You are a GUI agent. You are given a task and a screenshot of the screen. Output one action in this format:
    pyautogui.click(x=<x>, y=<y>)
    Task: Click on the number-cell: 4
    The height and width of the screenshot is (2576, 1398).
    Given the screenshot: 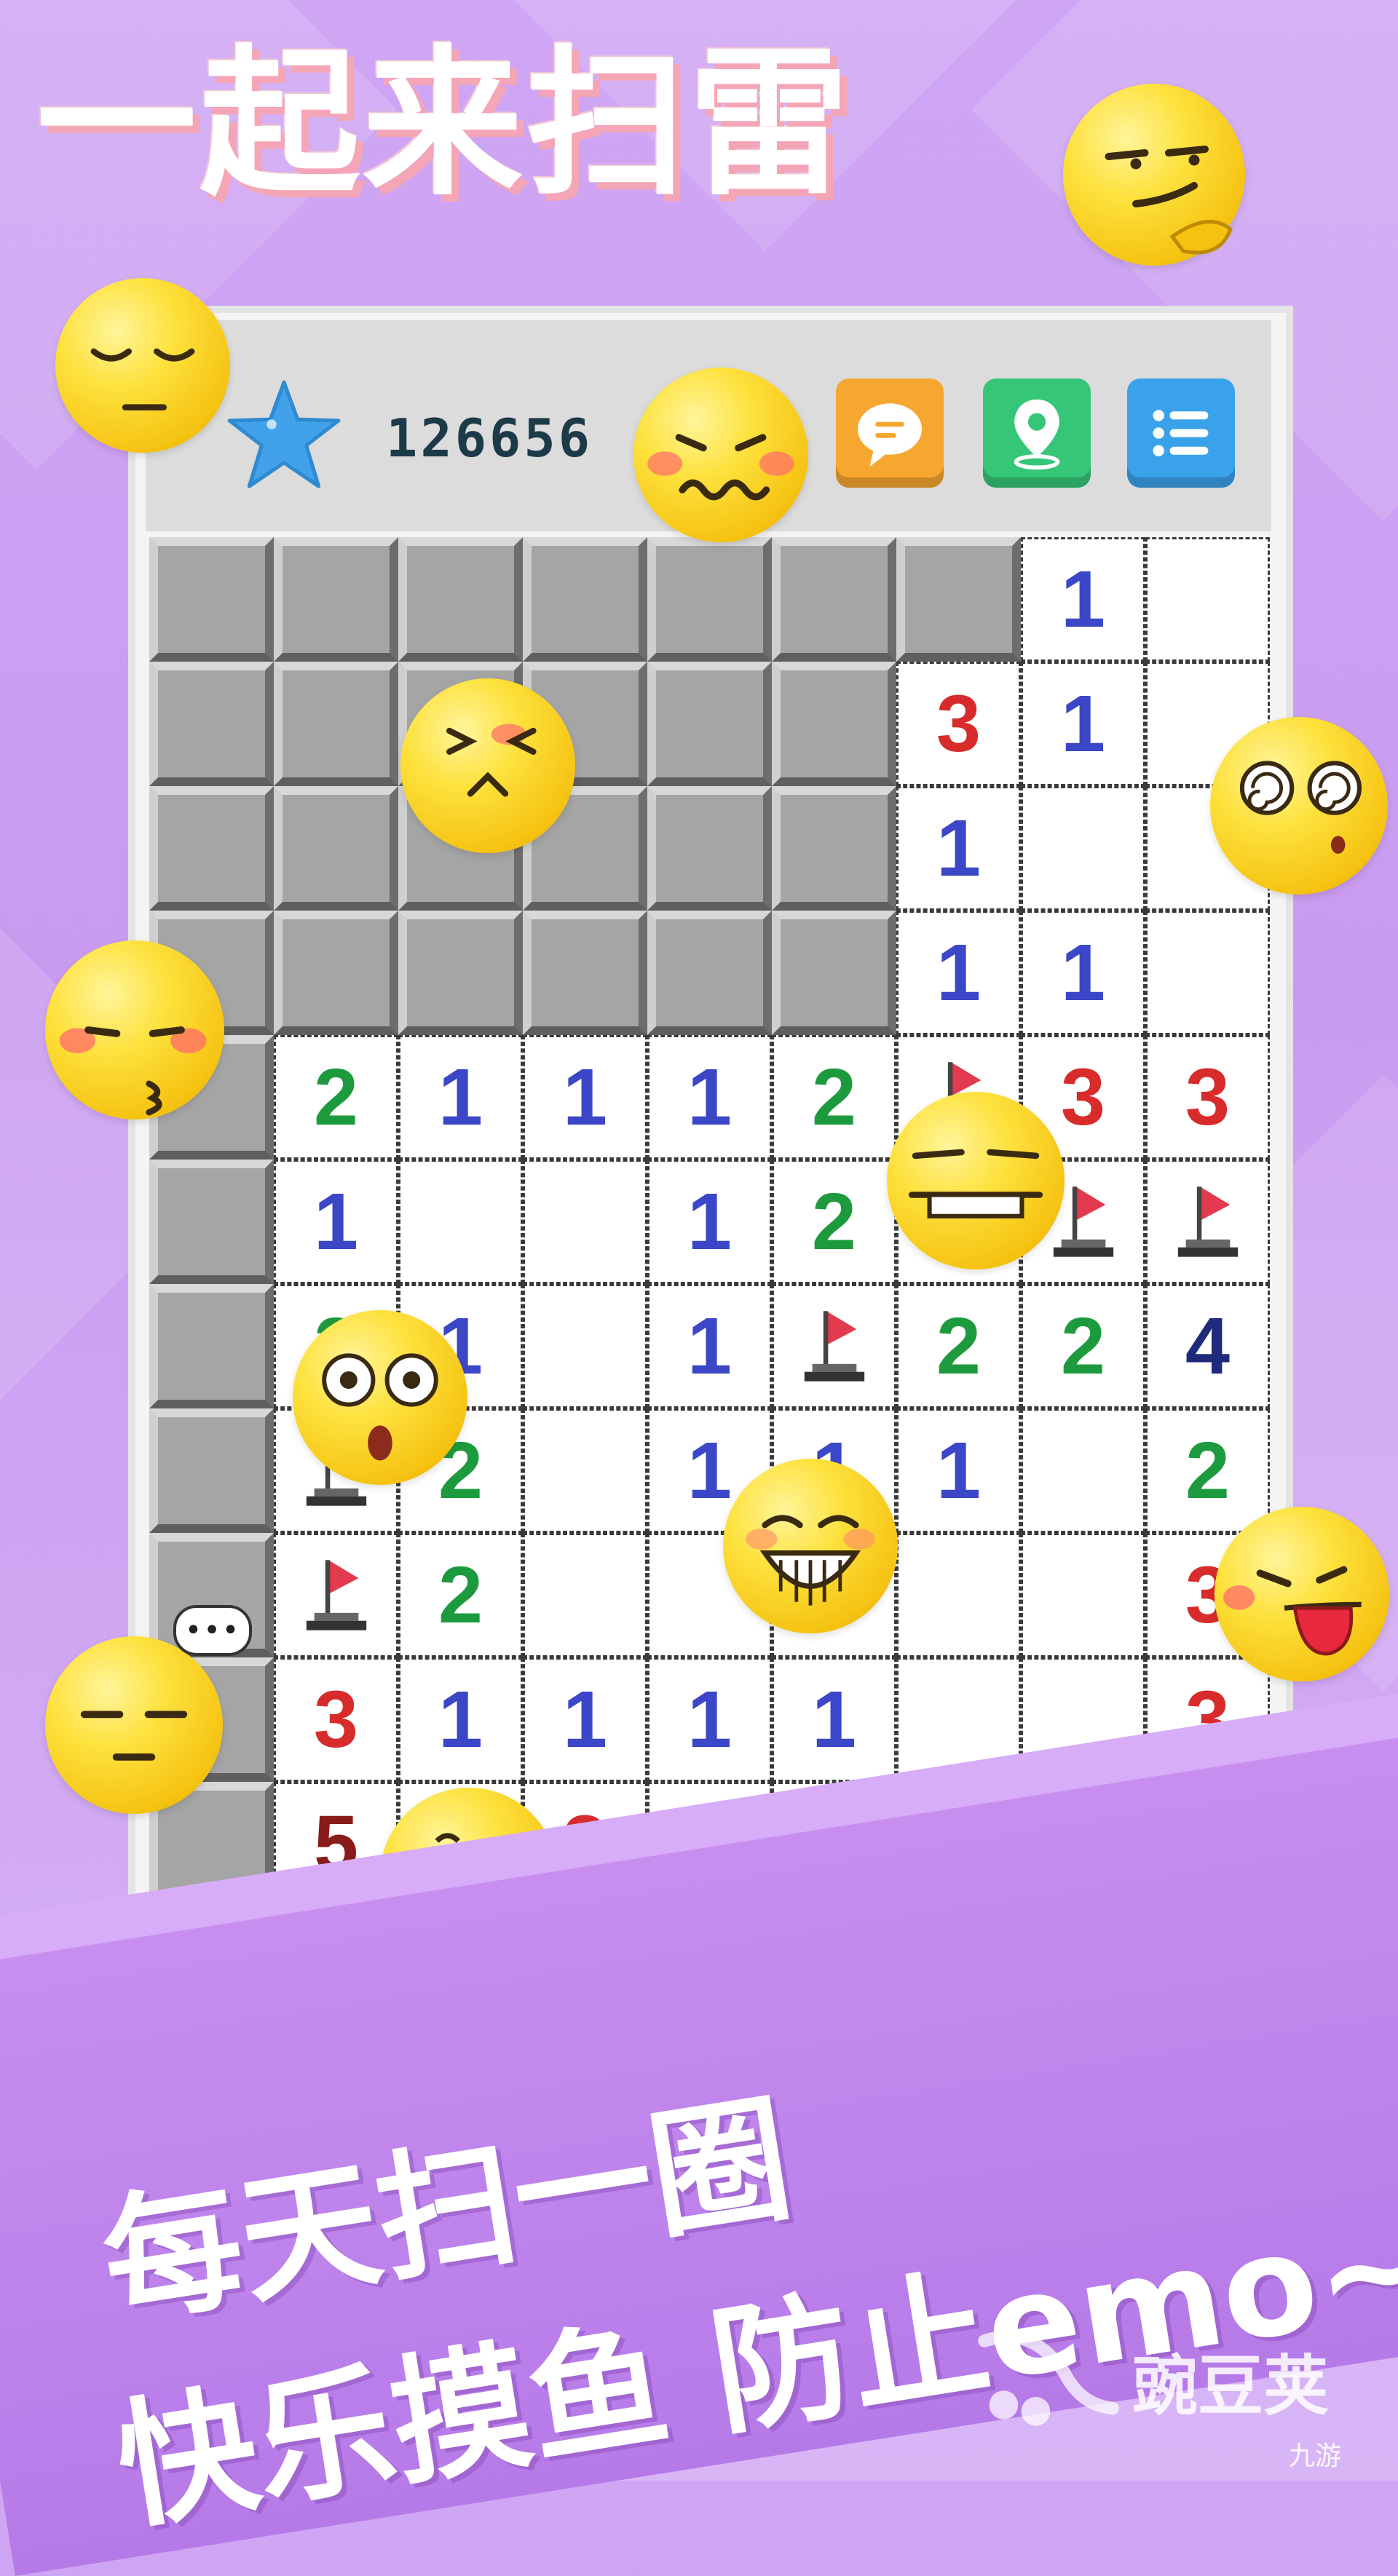 What is the action you would take?
    pyautogui.click(x=1207, y=1346)
    